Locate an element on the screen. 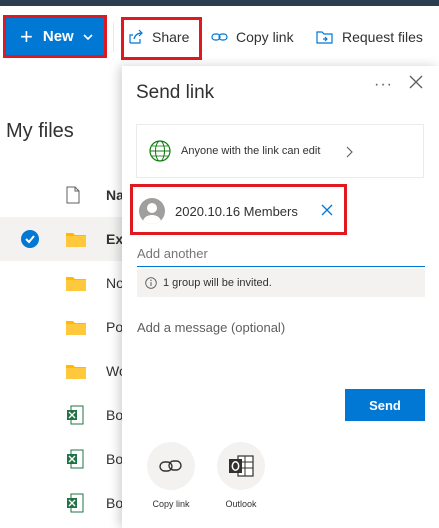  outlook-icon is located at coordinates (241, 466).